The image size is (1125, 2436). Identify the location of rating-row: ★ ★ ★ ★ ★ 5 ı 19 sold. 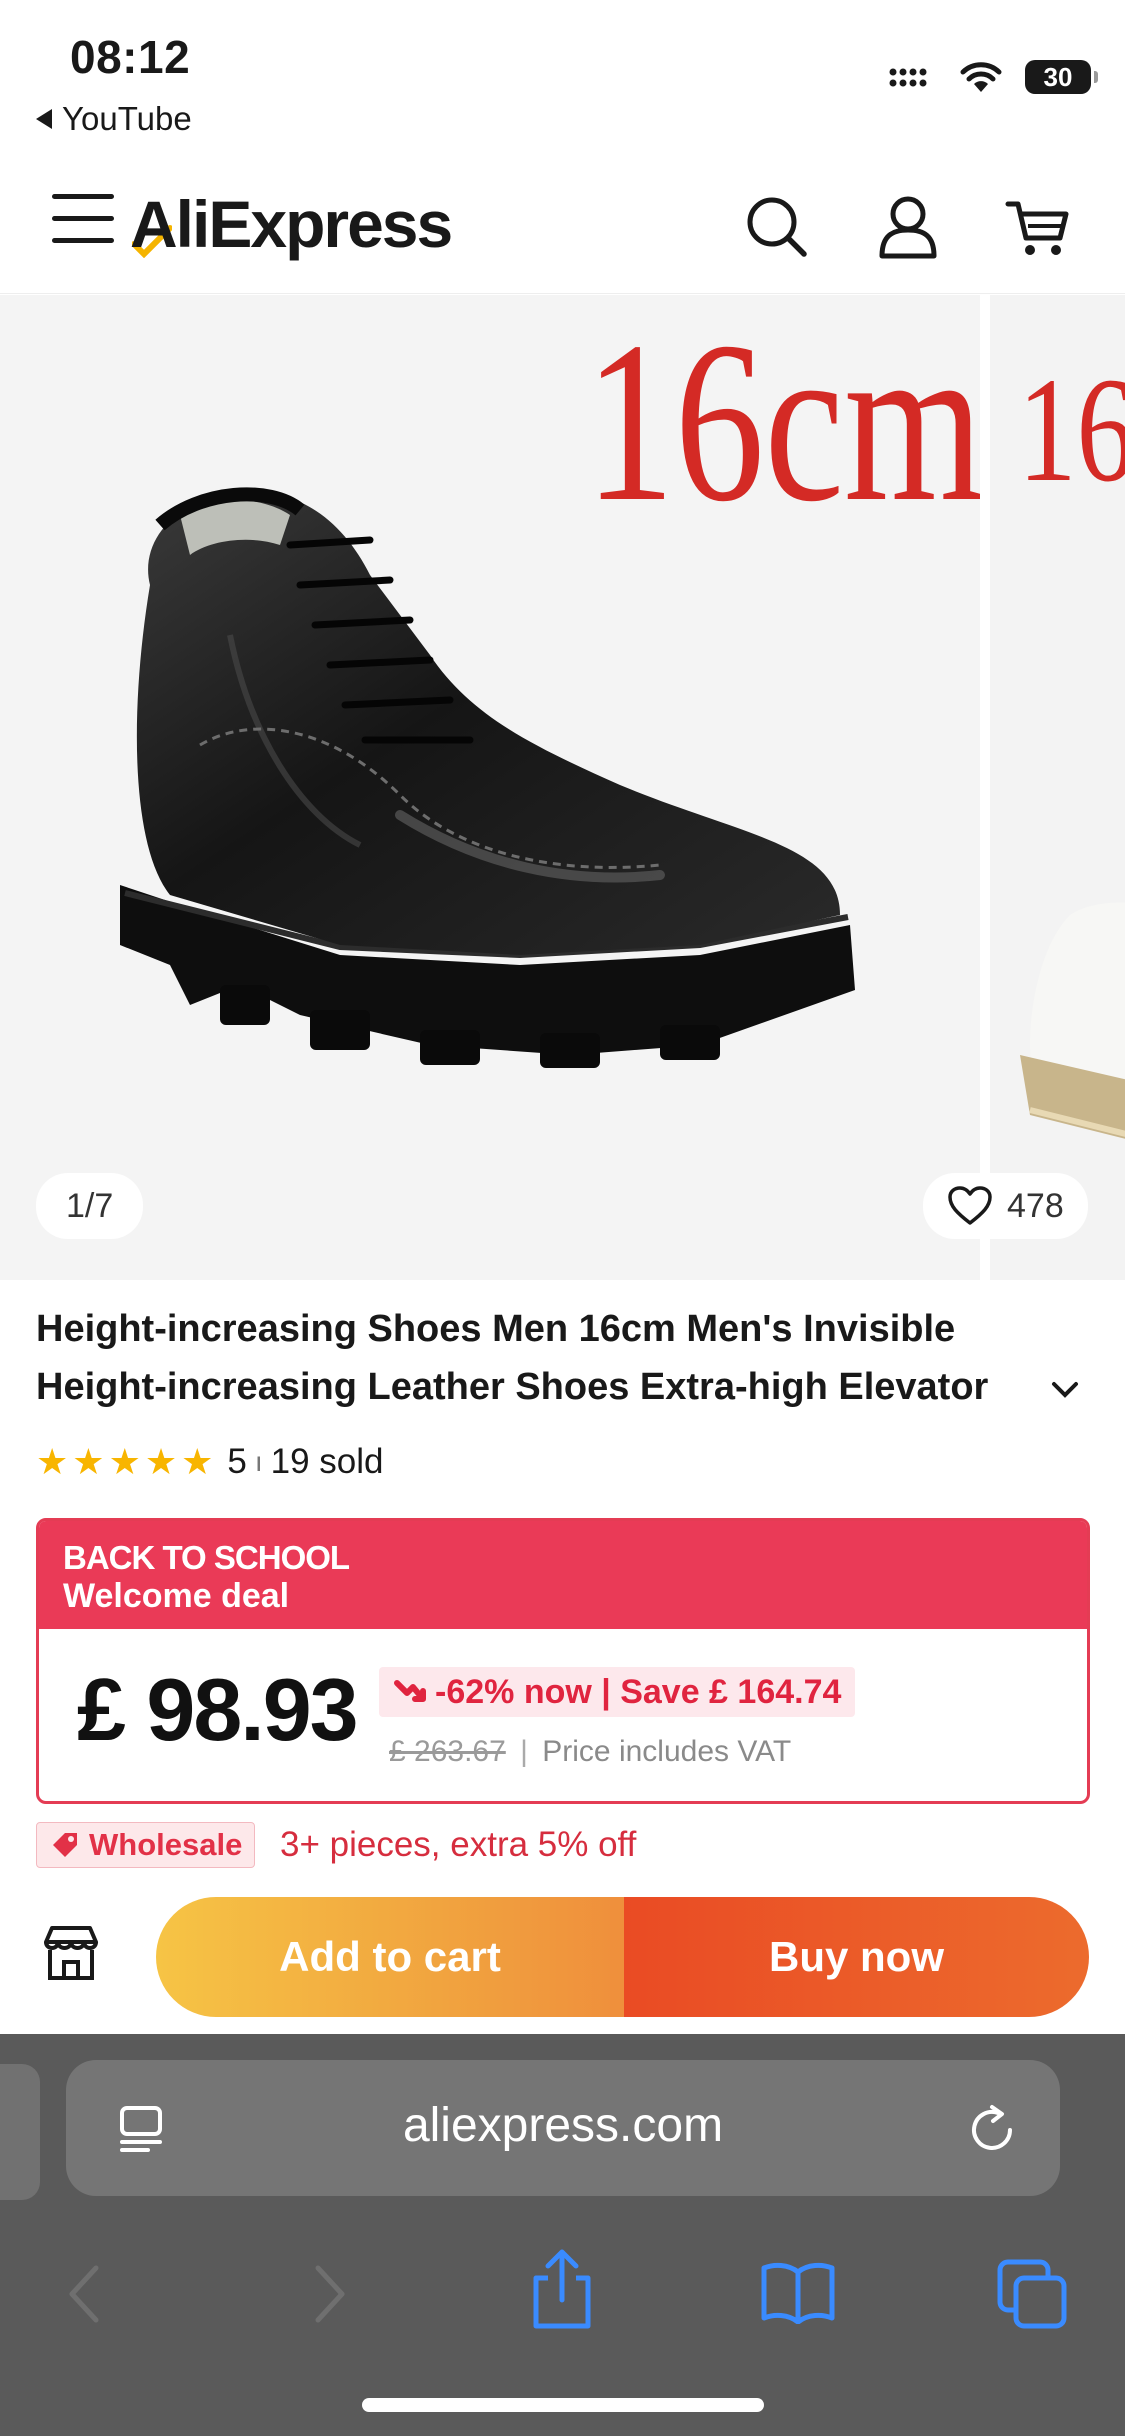
(210, 1462).